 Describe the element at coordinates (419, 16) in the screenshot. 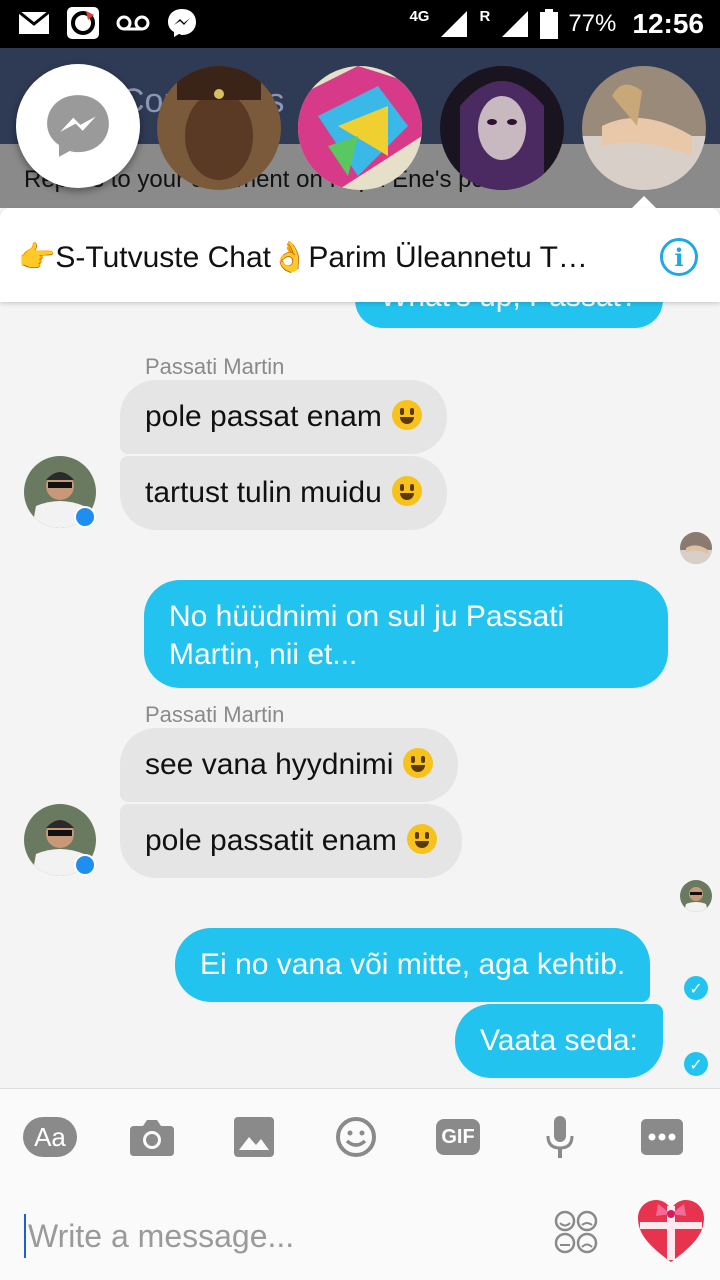

I see `network-type-label: 4G` at that location.